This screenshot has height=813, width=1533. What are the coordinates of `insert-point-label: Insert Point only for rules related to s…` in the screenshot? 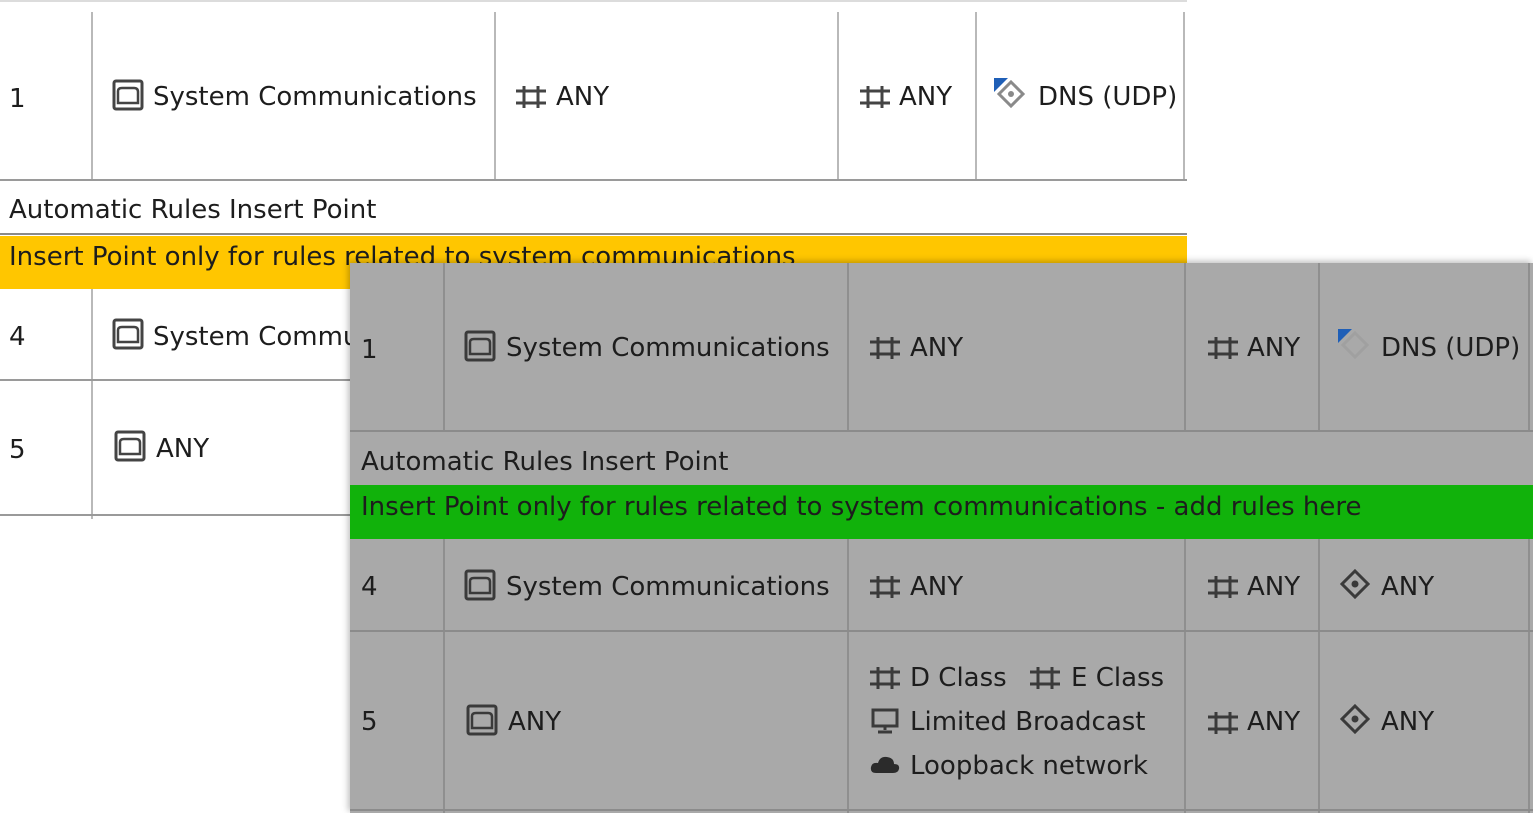 It's located at (861, 507).